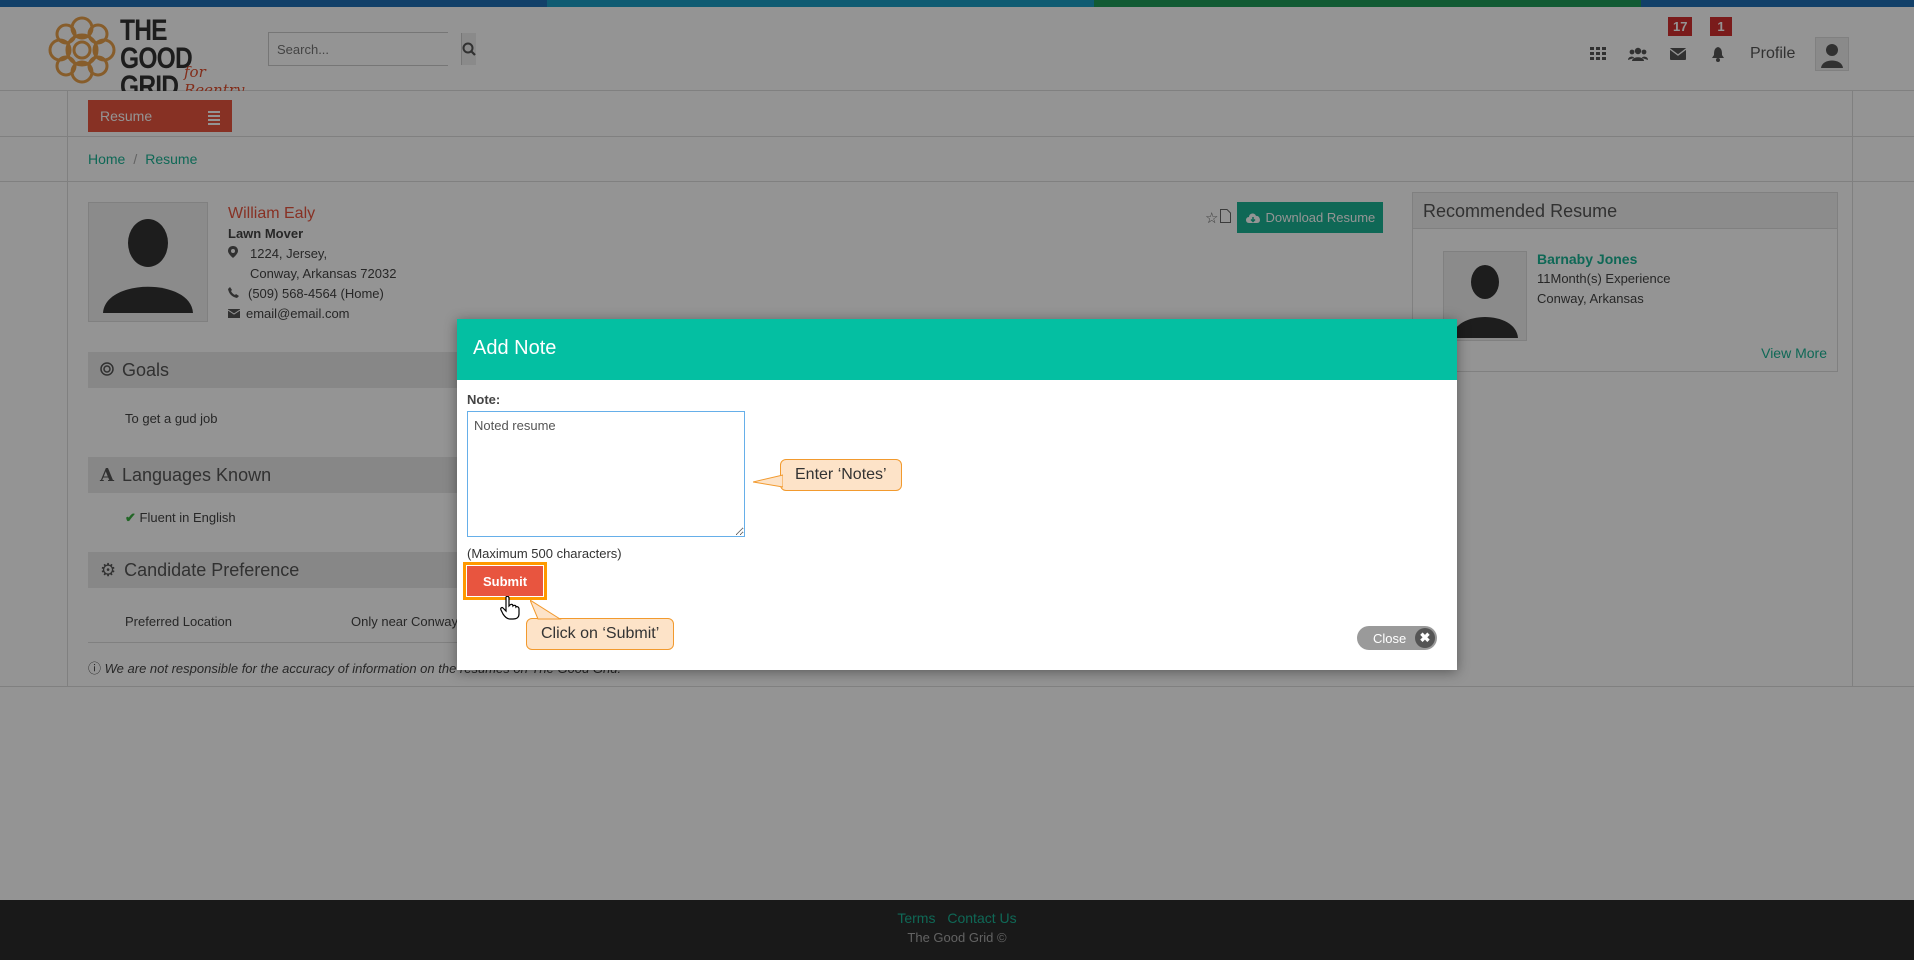 Image resolution: width=1914 pixels, height=960 pixels. I want to click on close-button: Close ✖, so click(1397, 638).